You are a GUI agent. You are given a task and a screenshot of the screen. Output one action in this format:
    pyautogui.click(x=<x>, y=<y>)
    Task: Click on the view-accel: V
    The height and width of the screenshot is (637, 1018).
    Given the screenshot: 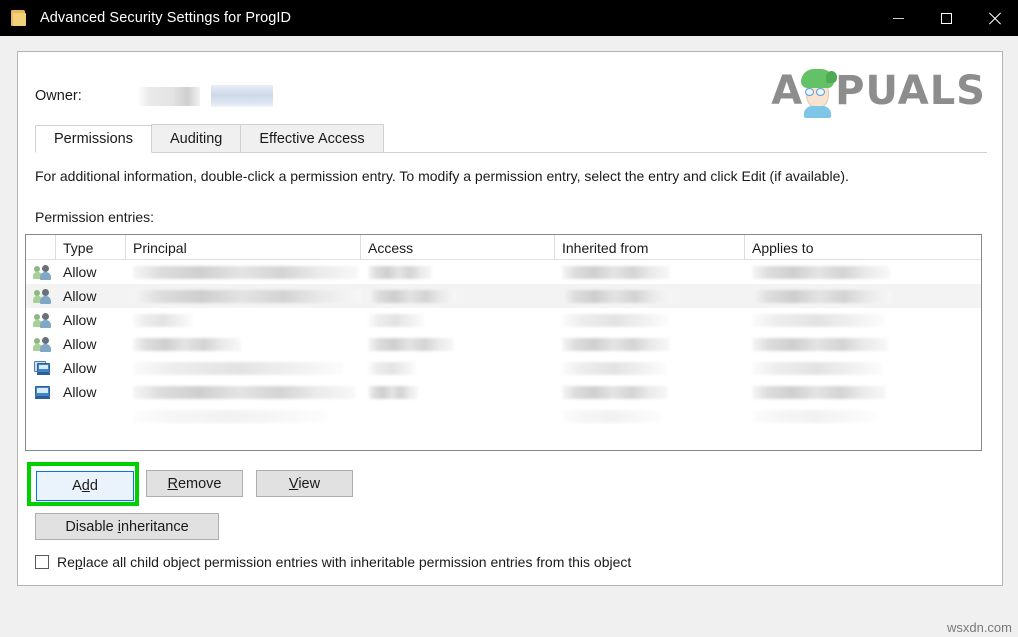 What is the action you would take?
    pyautogui.click(x=293, y=483)
    